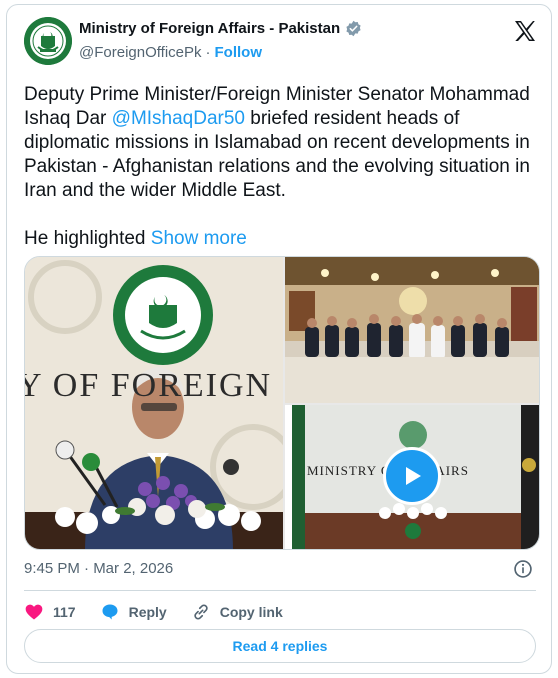 This screenshot has height=678, width=558. Describe the element at coordinates (209, 28) in the screenshot. I see `account-name: Ministry of Foreign Affairs - Pakistan` at that location.